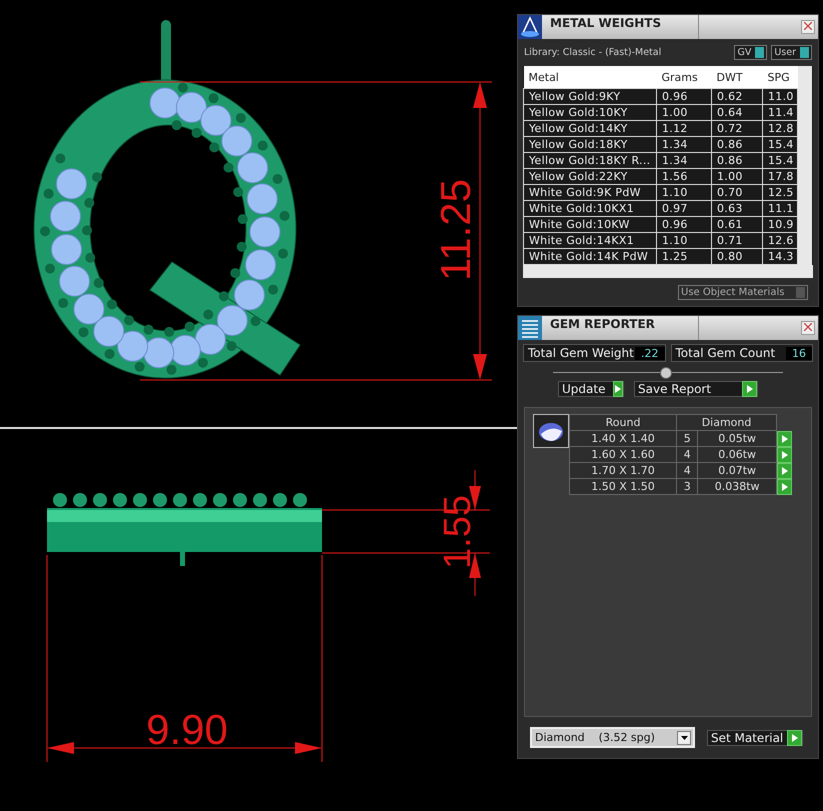 This screenshot has width=823, height=811. What do you see at coordinates (612, 737) in the screenshot?
I see `material-dropdown: Diamond (3.52 spg)` at bounding box center [612, 737].